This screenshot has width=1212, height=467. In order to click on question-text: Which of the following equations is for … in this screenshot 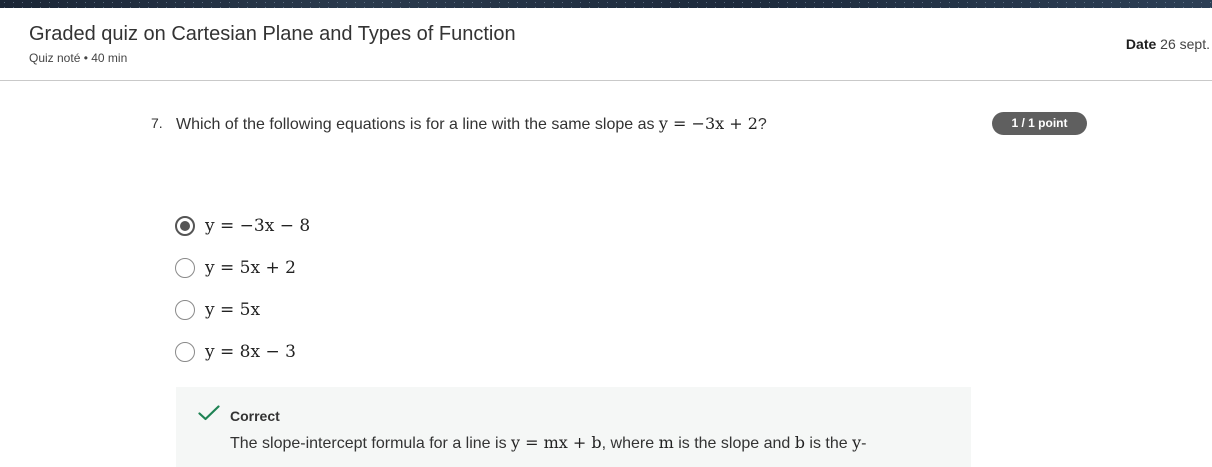, I will do `click(471, 124)`.